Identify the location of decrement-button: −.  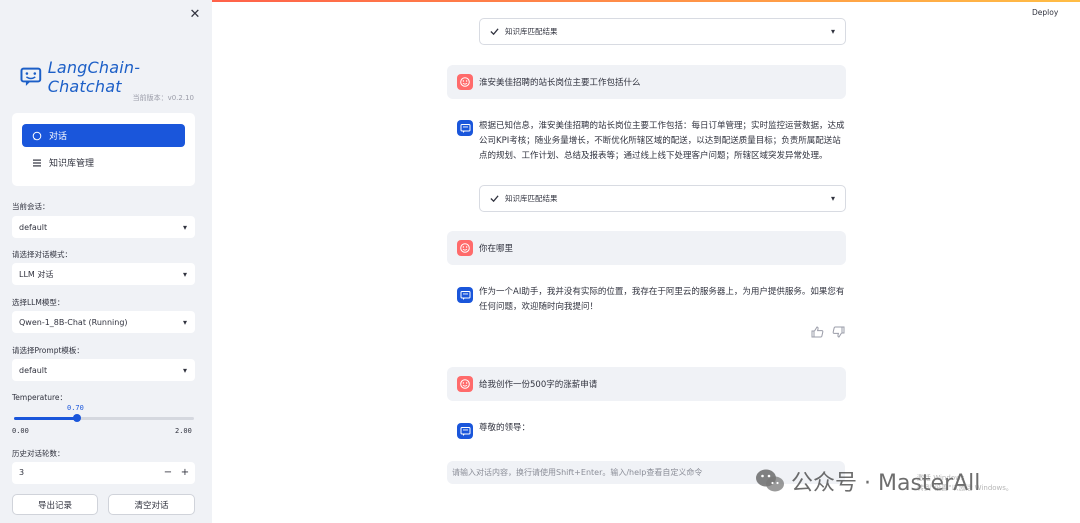
(168, 473).